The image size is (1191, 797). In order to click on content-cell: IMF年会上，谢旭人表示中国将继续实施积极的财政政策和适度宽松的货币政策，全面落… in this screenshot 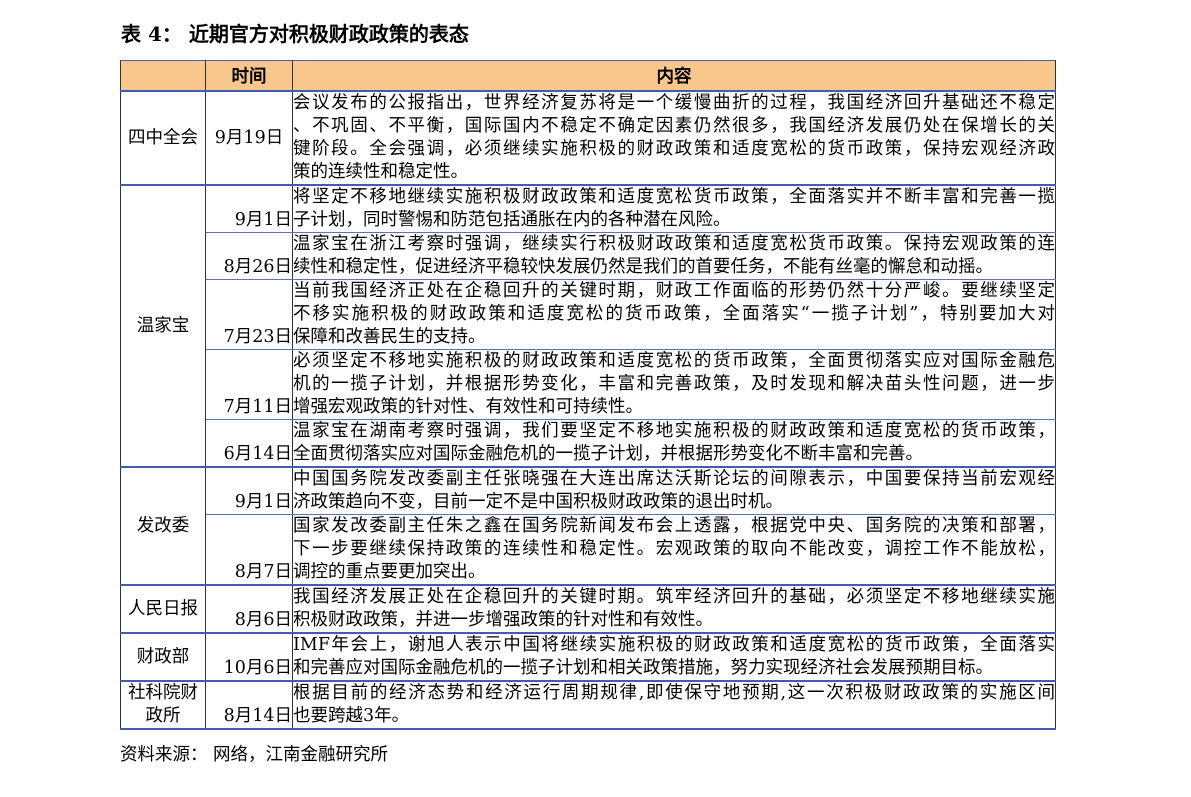, I will do `click(674, 657)`.